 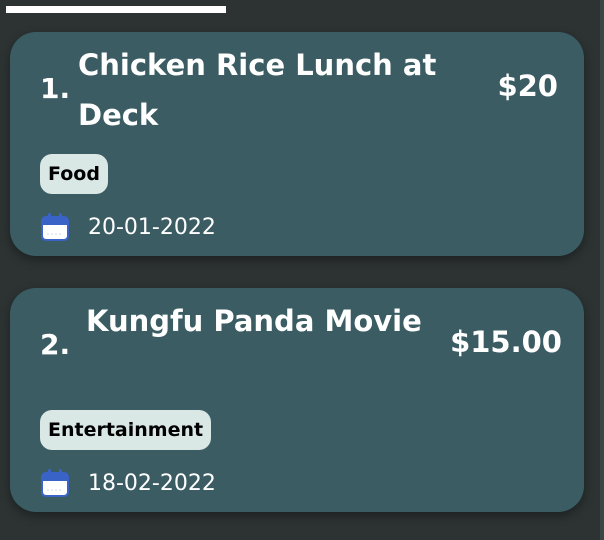 I want to click on category-tag: Food, so click(x=74, y=174).